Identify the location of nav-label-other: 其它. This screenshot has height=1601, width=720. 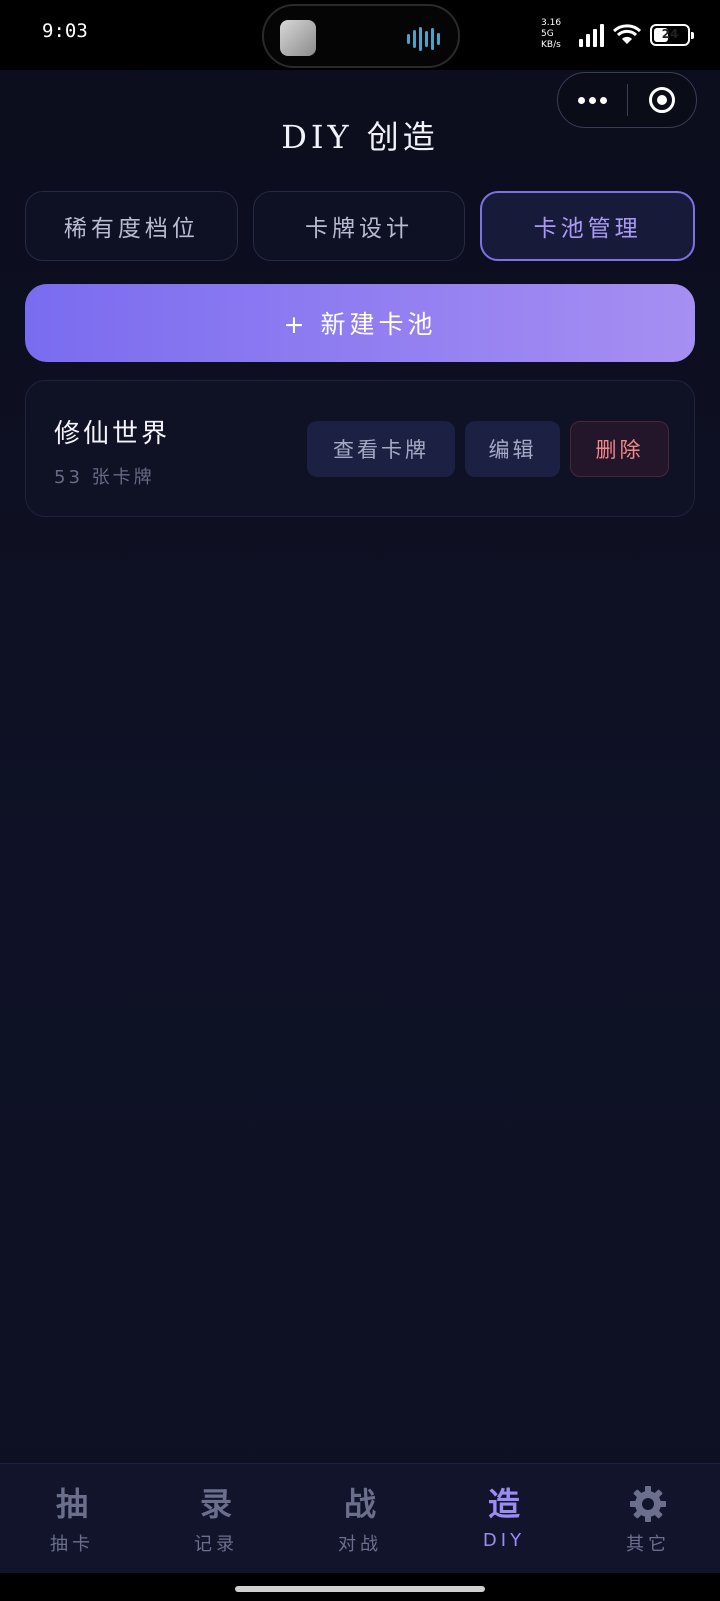
(648, 1544).